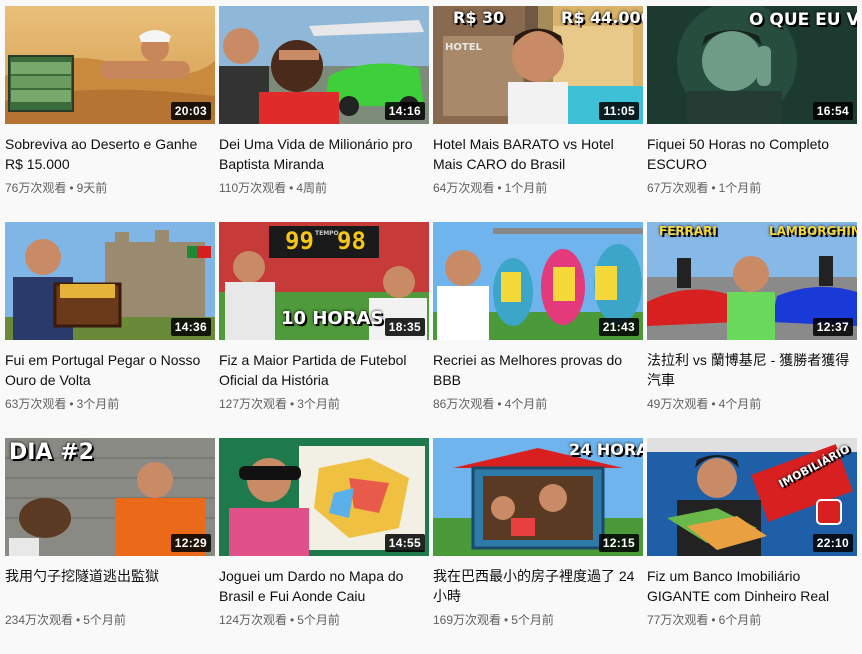  What do you see at coordinates (832, 543) in the screenshot?
I see `video-duration: 22:10` at bounding box center [832, 543].